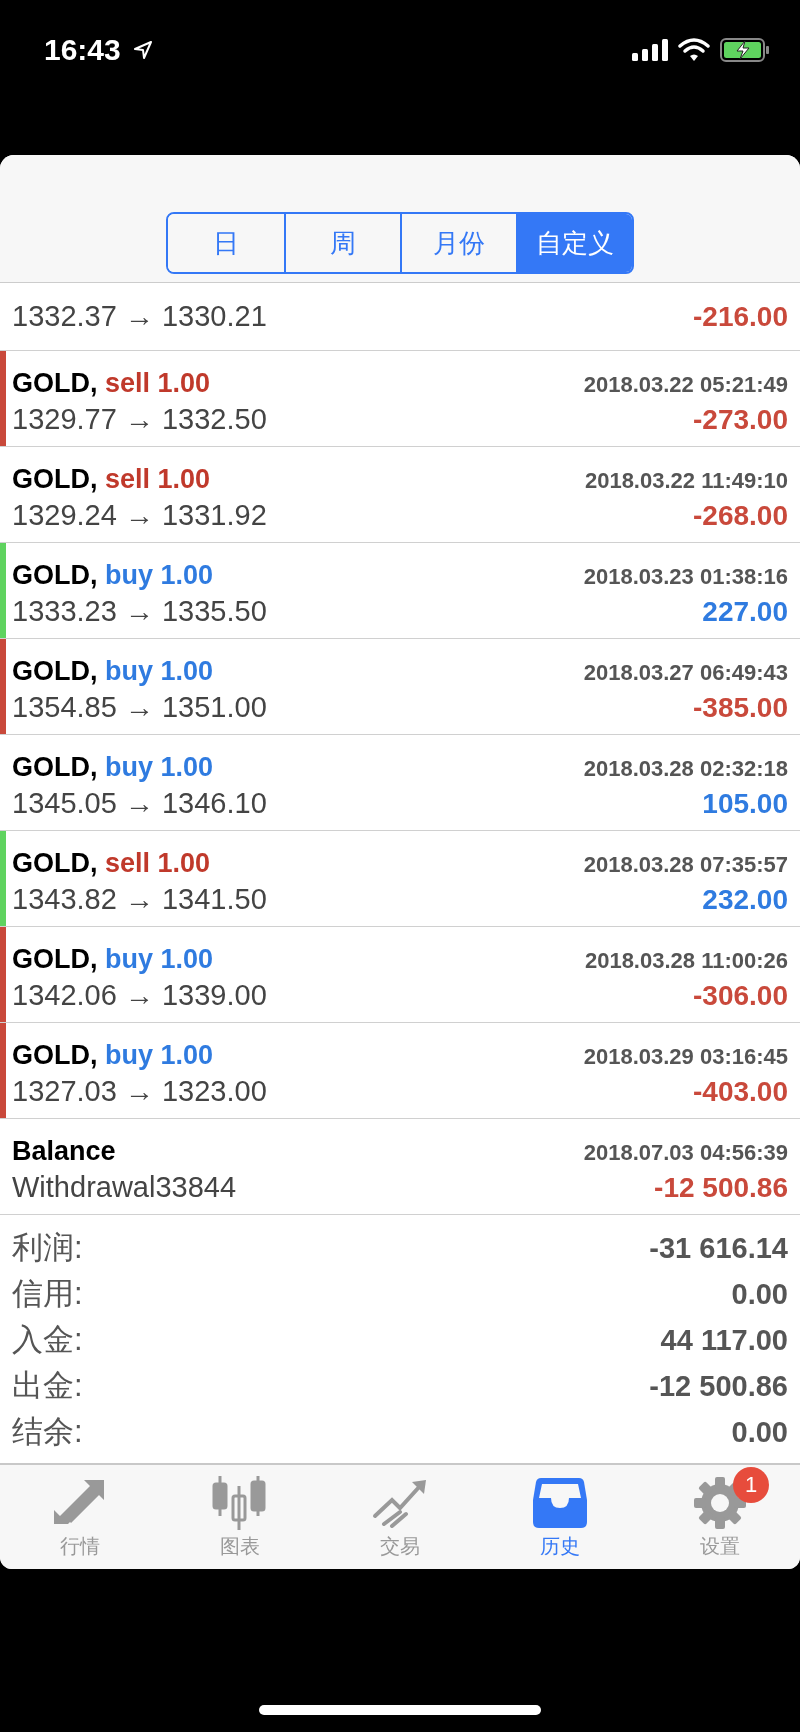 The width and height of the screenshot is (800, 1732). I want to click on candlestick-icon, so click(240, 1502).